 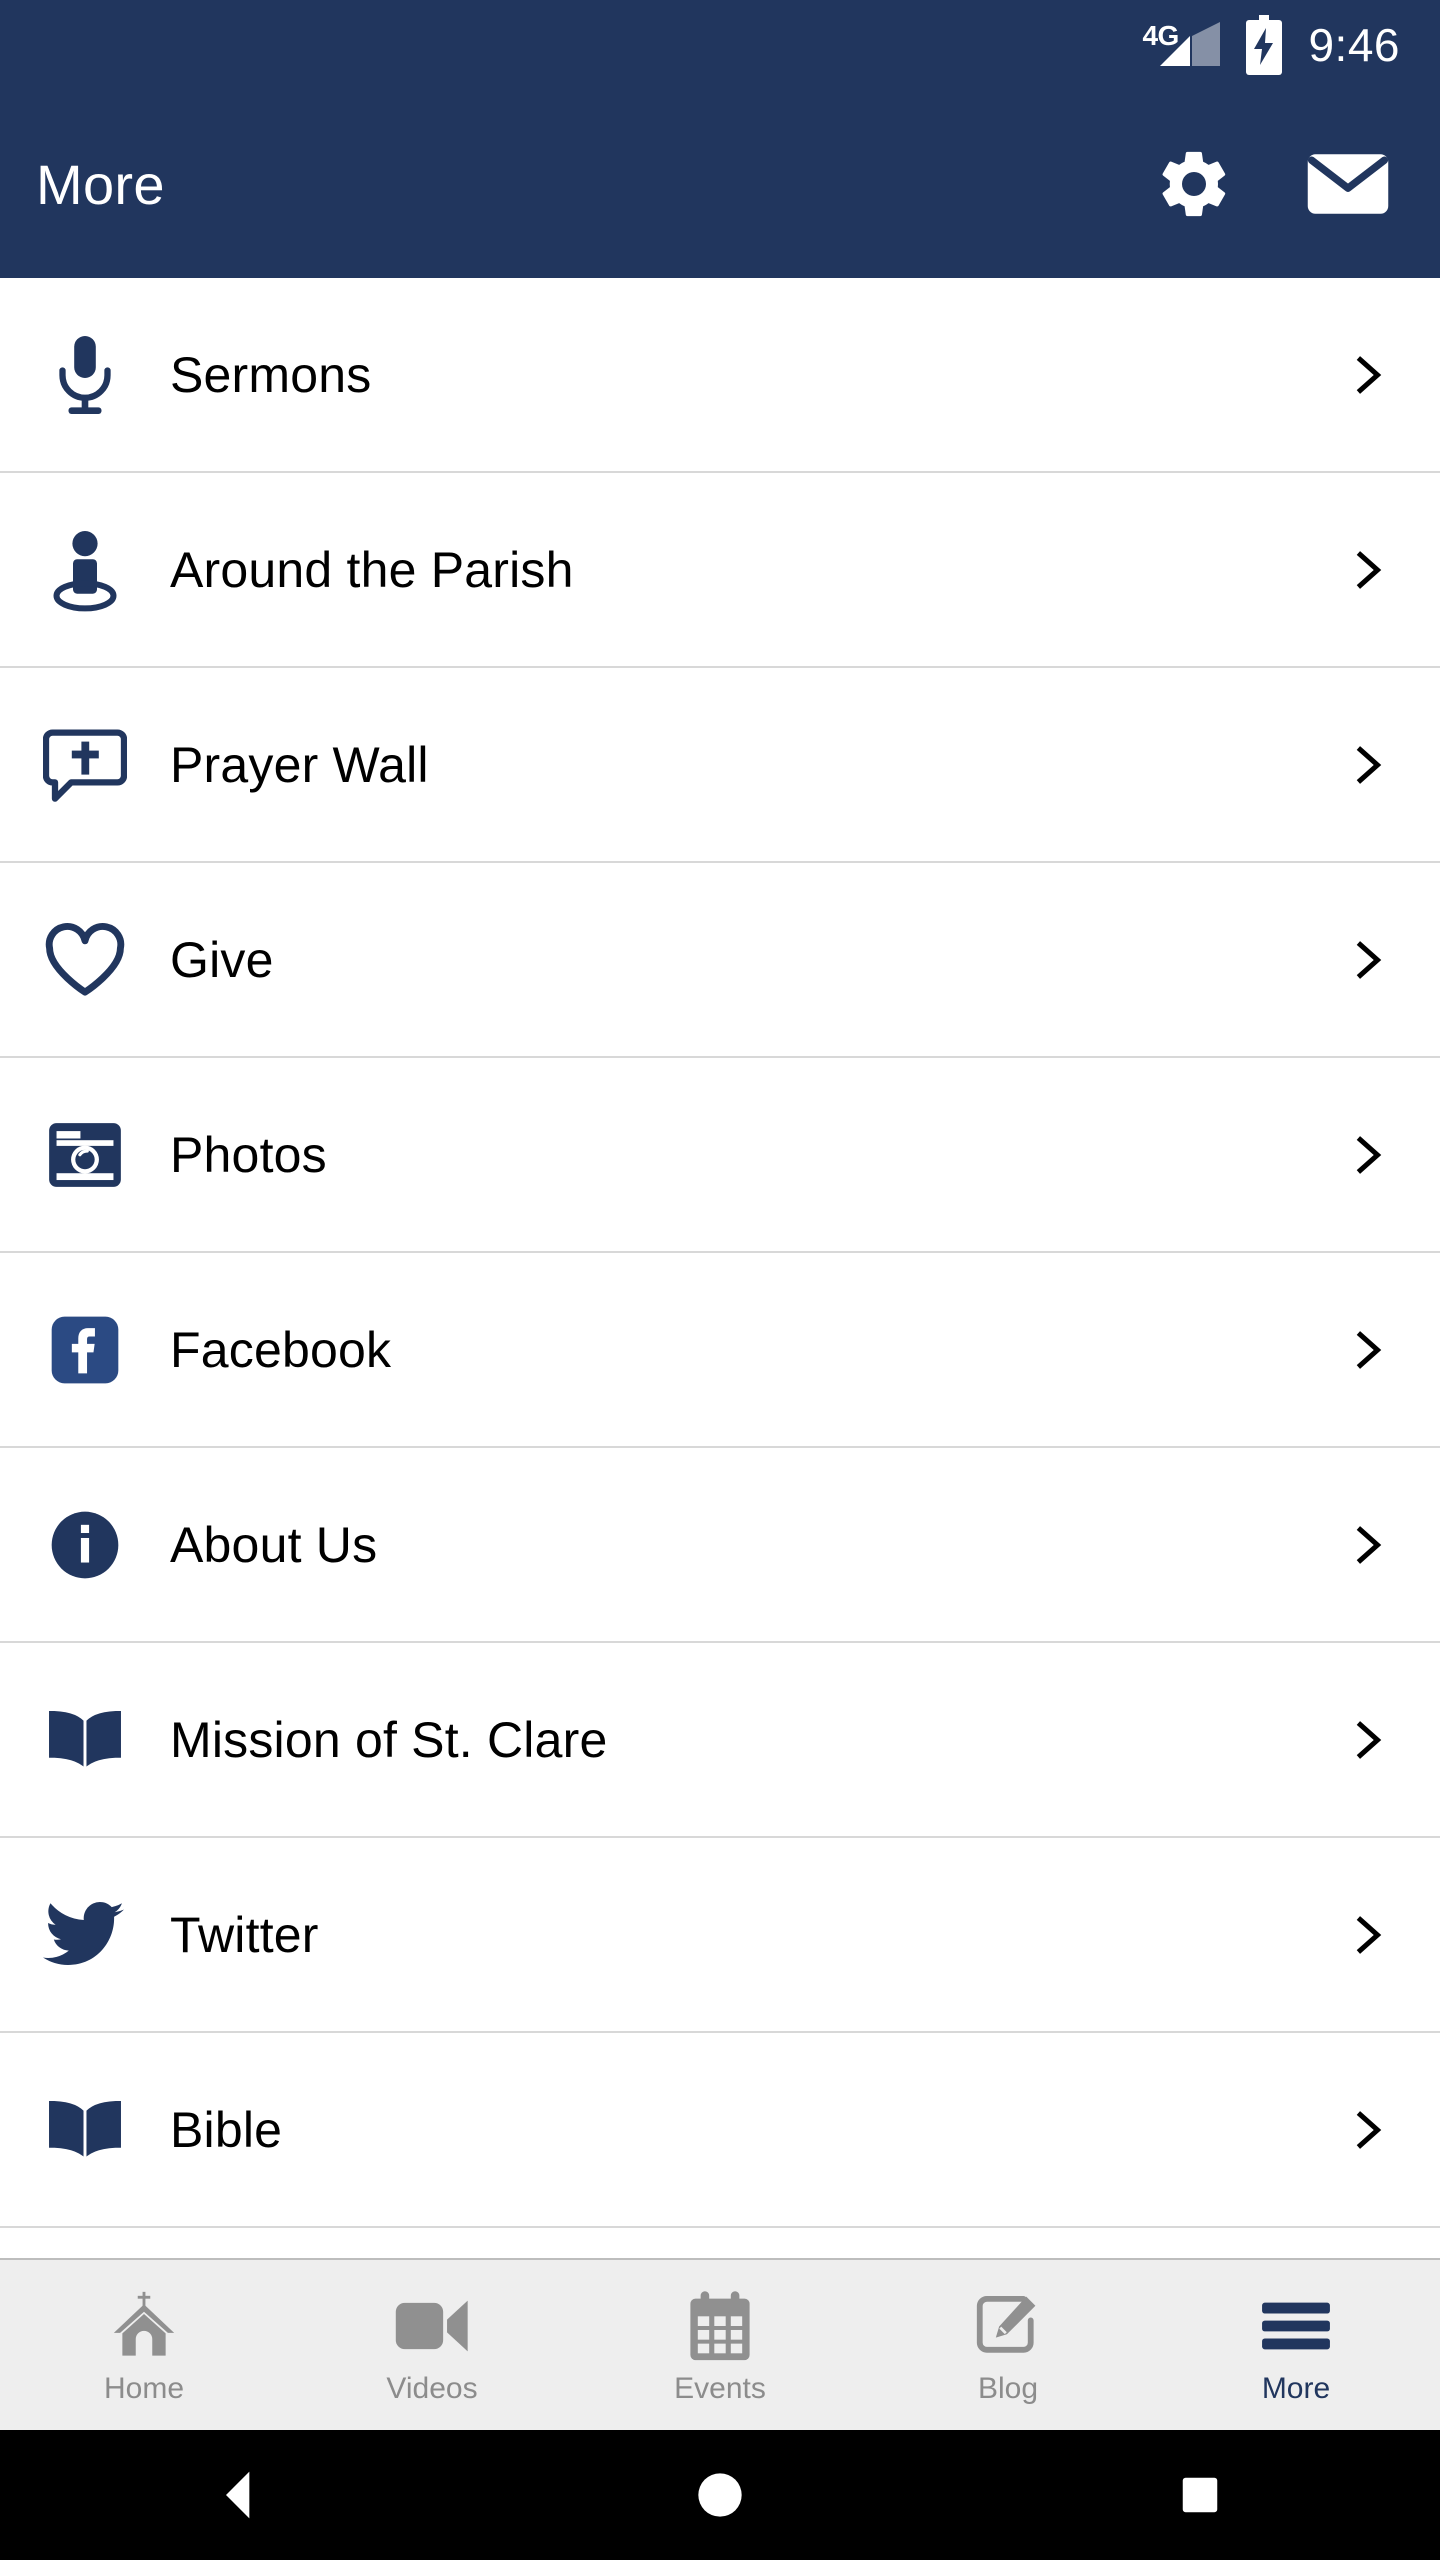 I want to click on list-item-label: Sermons, so click(x=271, y=374).